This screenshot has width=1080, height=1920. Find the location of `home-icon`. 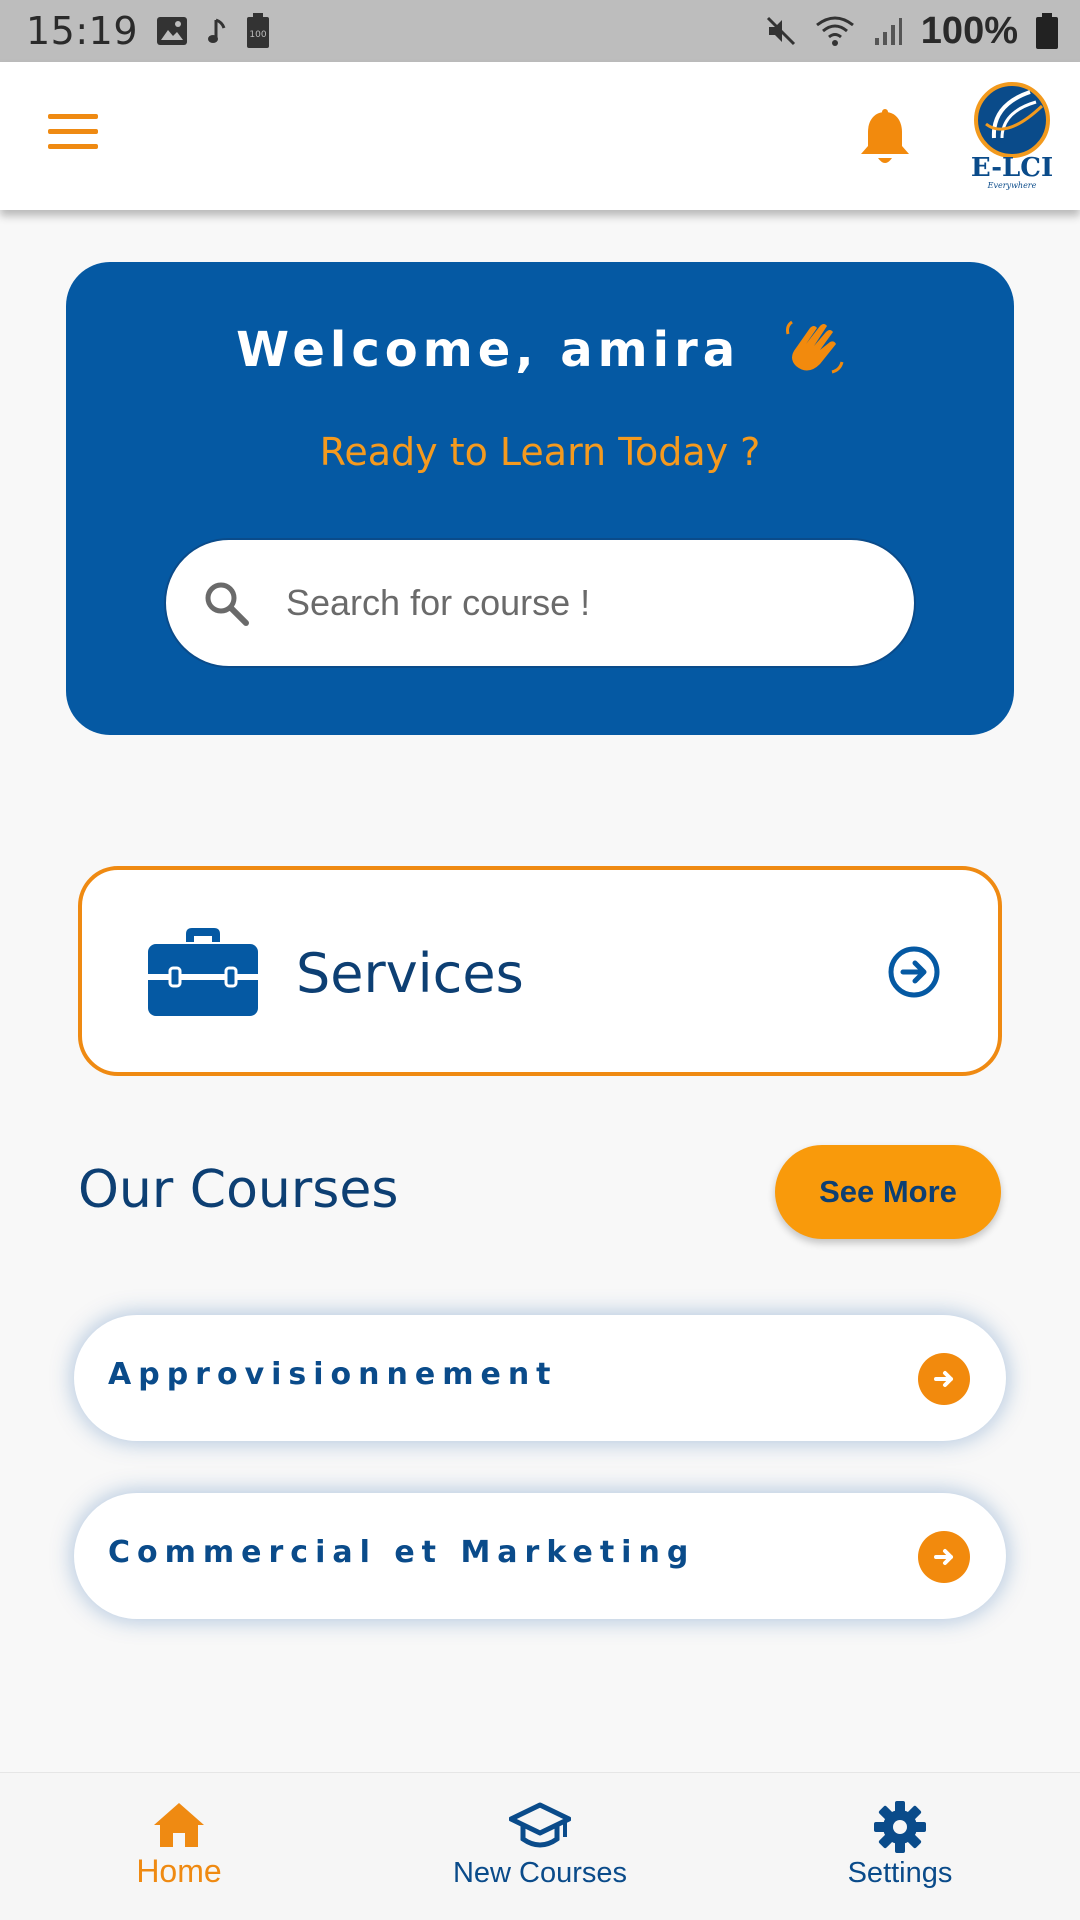

home-icon is located at coordinates (179, 1825).